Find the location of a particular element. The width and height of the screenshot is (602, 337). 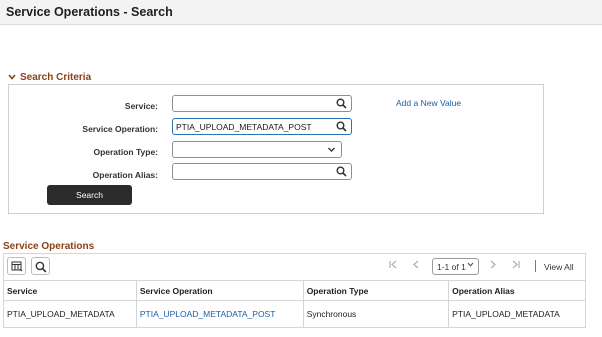

add-new-value-link: Add a New Value is located at coordinates (428, 103).